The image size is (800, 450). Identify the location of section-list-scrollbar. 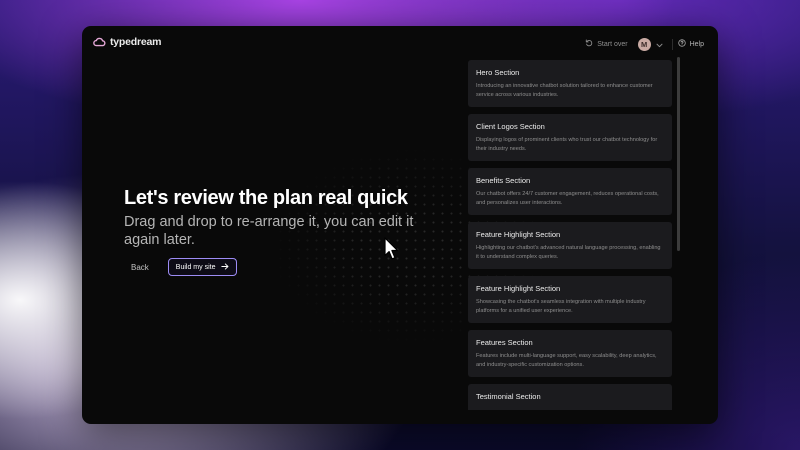
(678, 154).